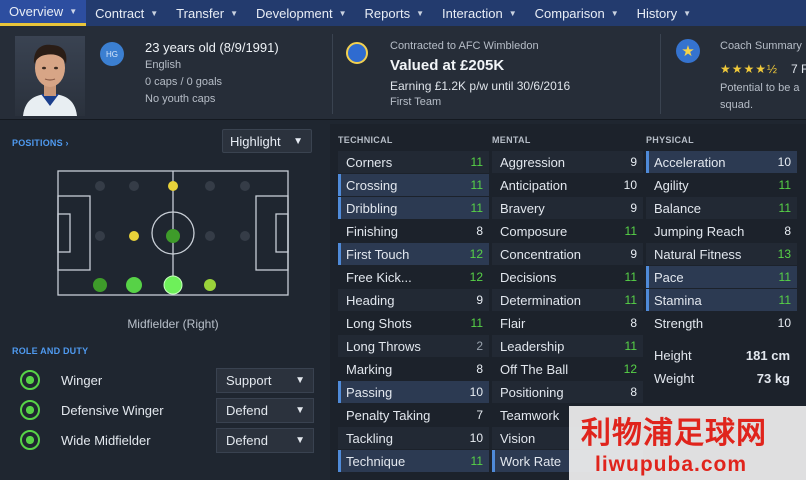  What do you see at coordinates (413, 162) in the screenshot?
I see `attribute-row-corners: Corners 11` at bounding box center [413, 162].